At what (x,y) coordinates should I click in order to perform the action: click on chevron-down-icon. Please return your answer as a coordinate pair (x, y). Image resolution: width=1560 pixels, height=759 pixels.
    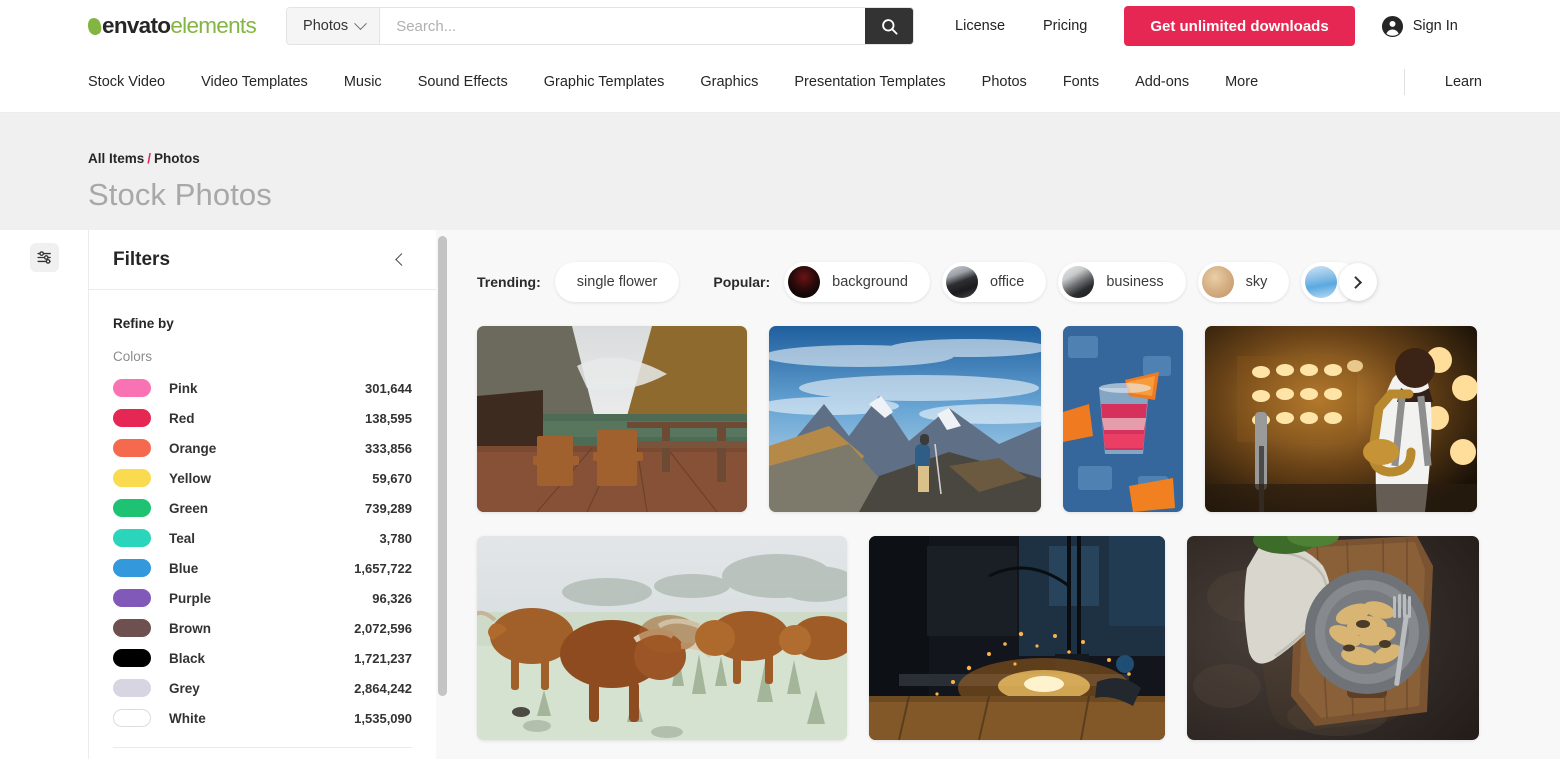
    Looking at the image, I should click on (361, 23).